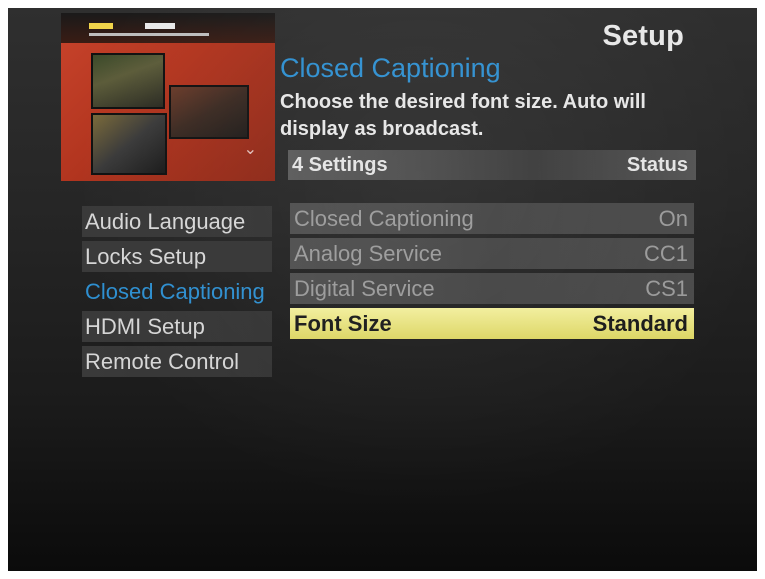 The image size is (765, 579). What do you see at coordinates (666, 288) in the screenshot?
I see `setting-value: CS1` at bounding box center [666, 288].